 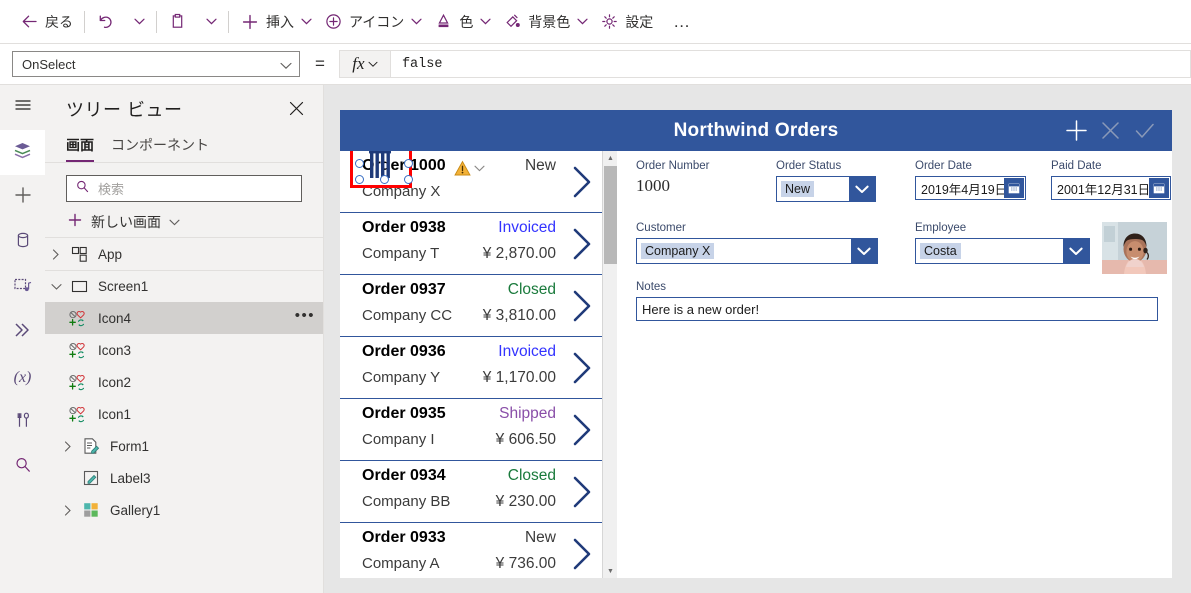 What do you see at coordinates (22, 332) in the screenshot?
I see `rail-item-advanced` at bounding box center [22, 332].